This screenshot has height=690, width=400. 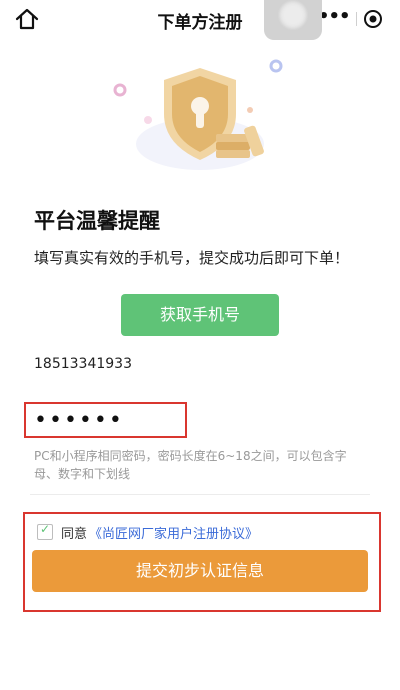 I want to click on notice-tip: 填写真实有效的手机号，提交成功后即可下单！, so click(x=192, y=258).